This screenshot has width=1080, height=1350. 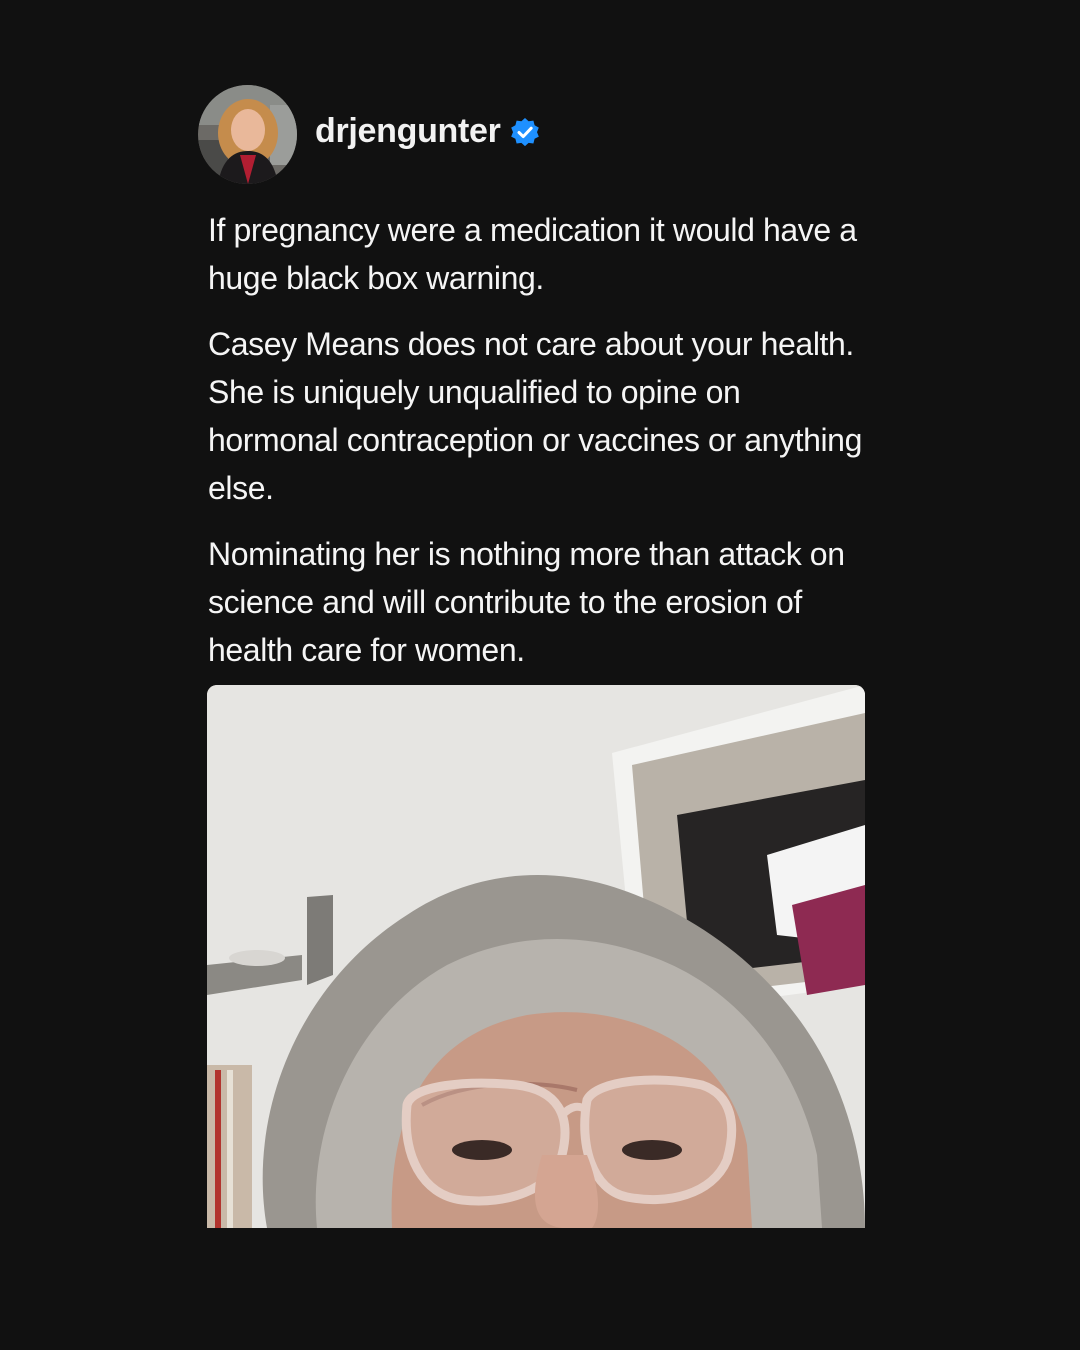 What do you see at coordinates (525, 133) in the screenshot?
I see `verified-badge-icon` at bounding box center [525, 133].